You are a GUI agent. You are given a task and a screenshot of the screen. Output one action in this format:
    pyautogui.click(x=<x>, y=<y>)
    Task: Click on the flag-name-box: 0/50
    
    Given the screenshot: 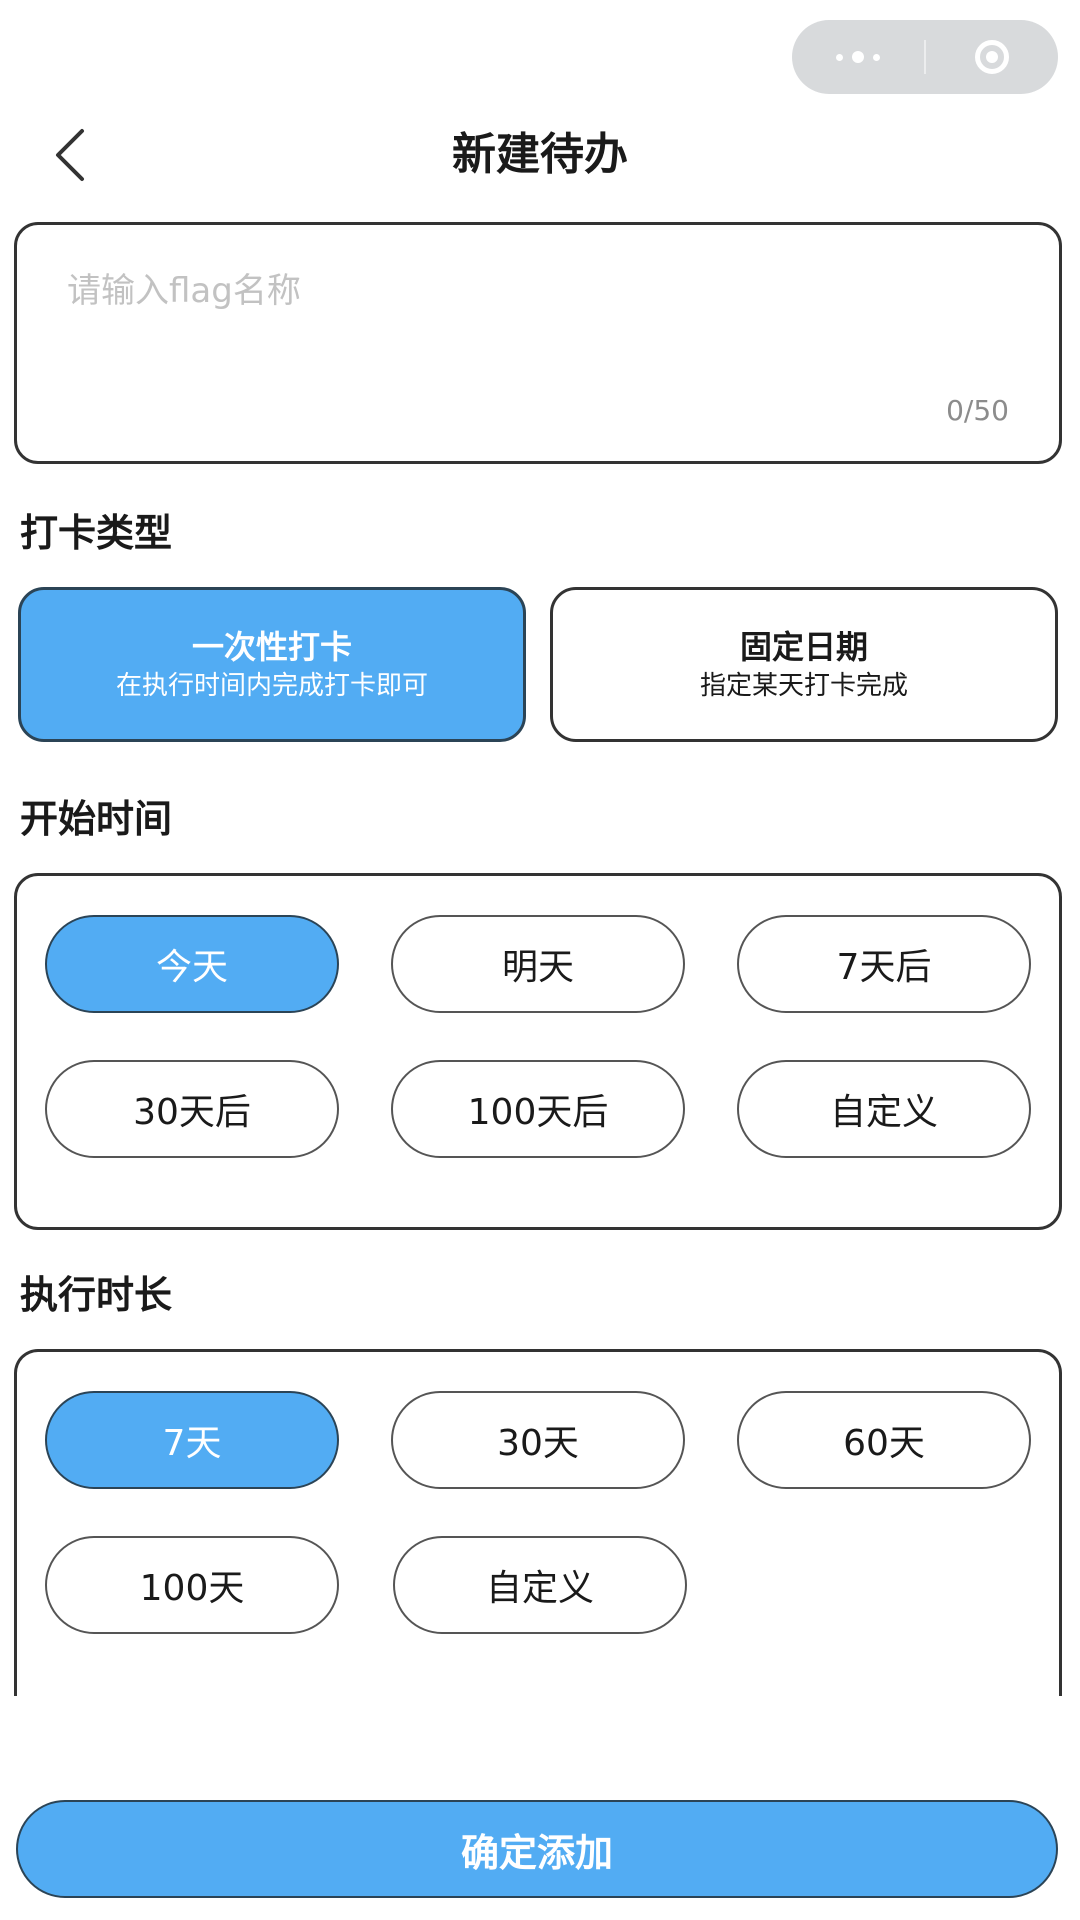 What is the action you would take?
    pyautogui.click(x=538, y=343)
    